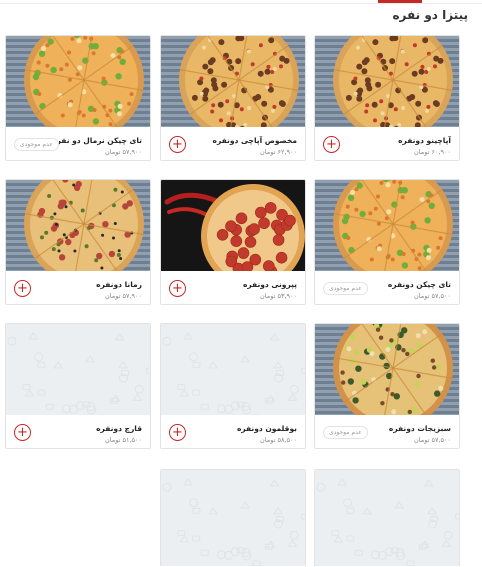 The image size is (482, 567). I want to click on product-name: بوقلمون دونفره, so click(266, 428).